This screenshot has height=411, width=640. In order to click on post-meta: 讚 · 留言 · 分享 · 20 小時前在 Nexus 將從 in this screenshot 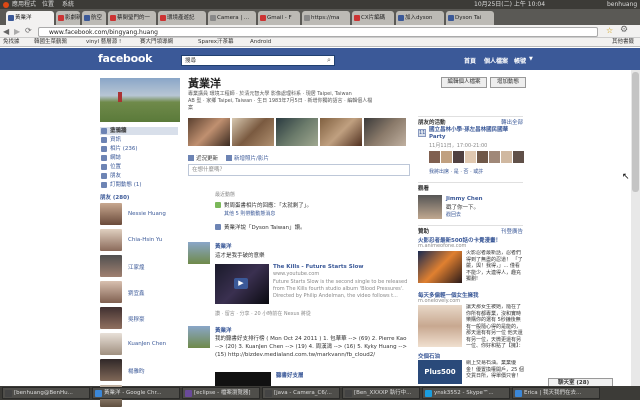, I will do `click(263, 313)`.